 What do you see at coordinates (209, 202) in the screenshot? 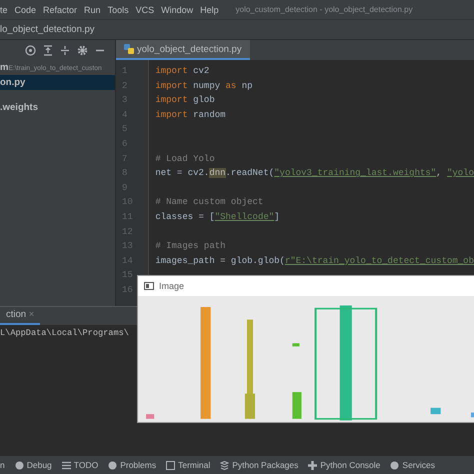
I see `code-line: # Name custom object` at bounding box center [209, 202].